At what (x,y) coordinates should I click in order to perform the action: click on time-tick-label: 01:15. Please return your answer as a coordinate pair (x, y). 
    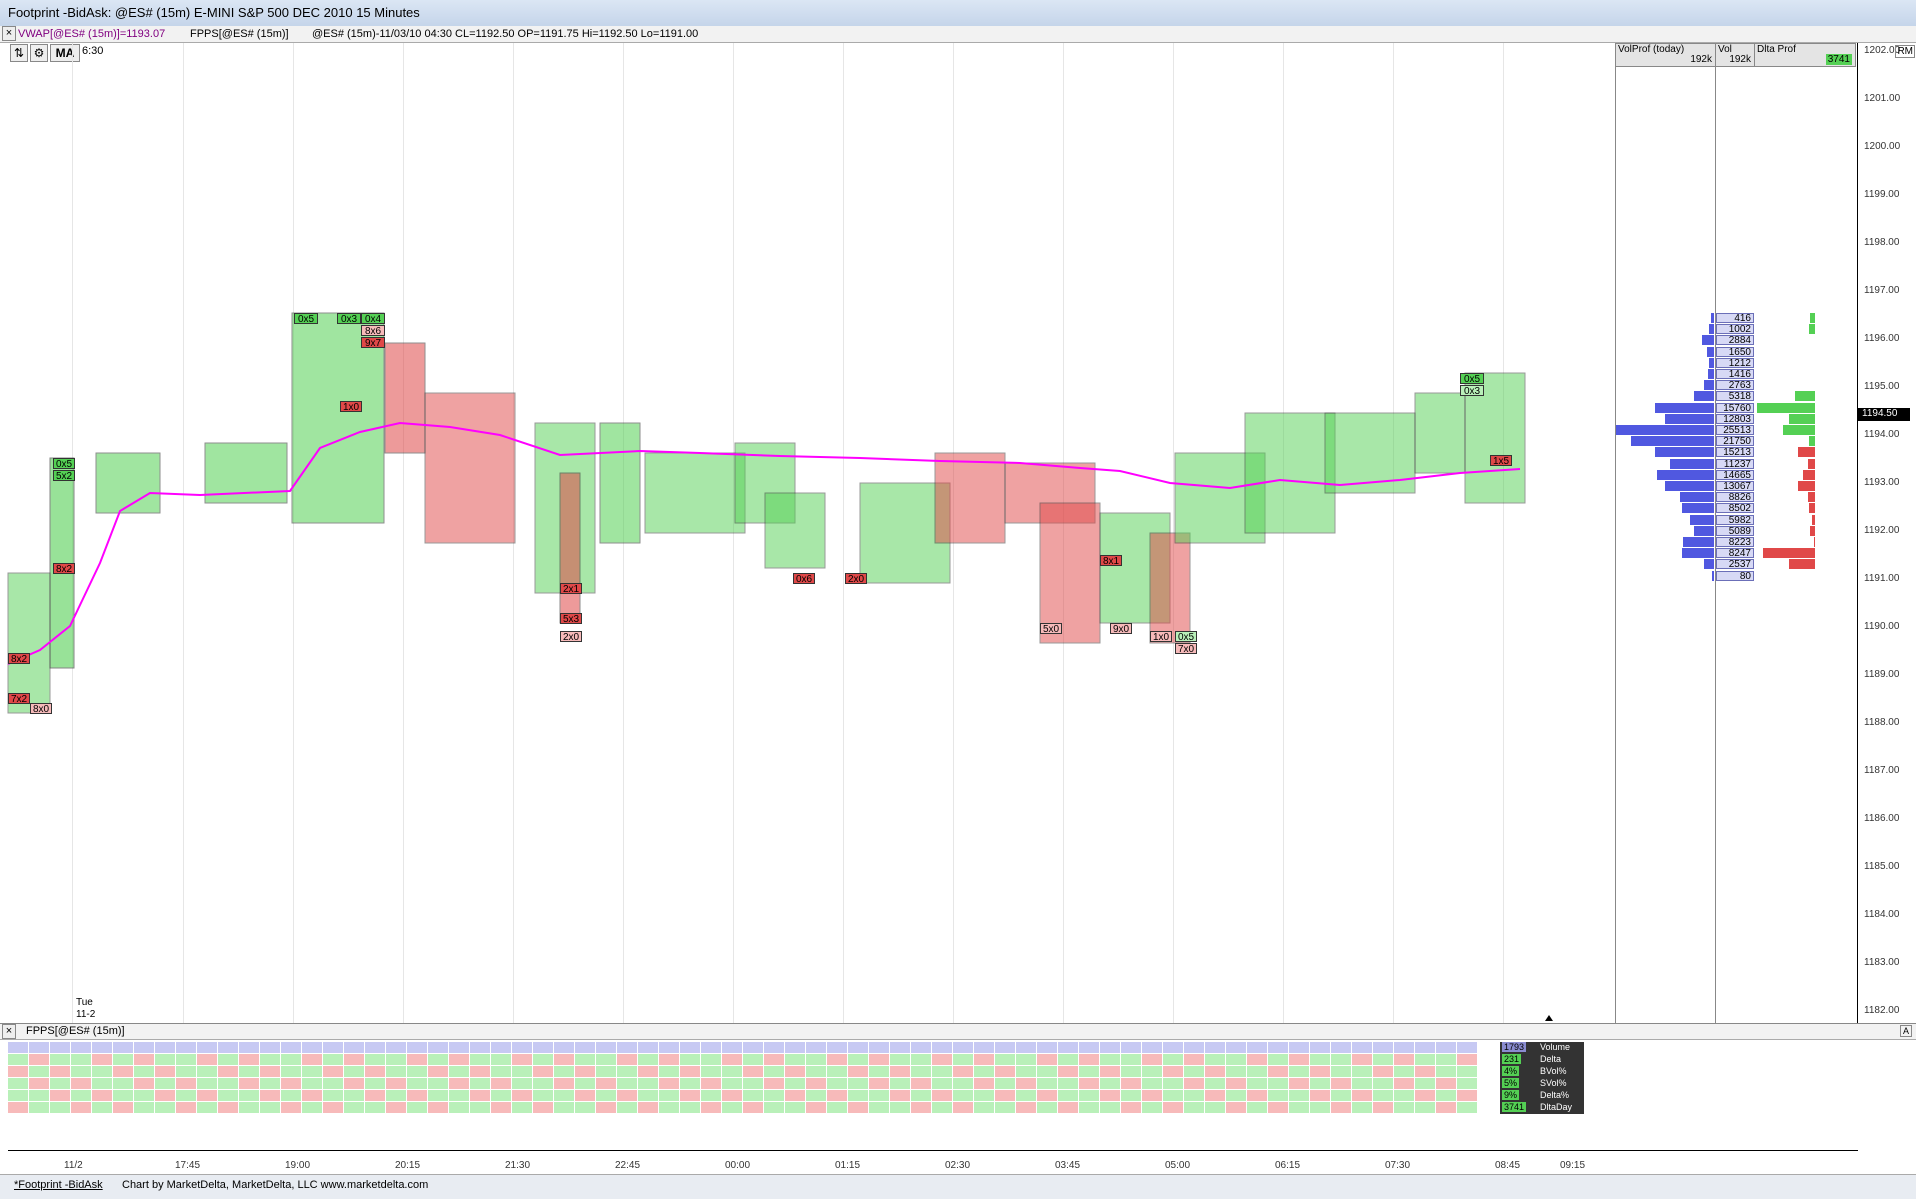
    Looking at the image, I should click on (848, 1165).